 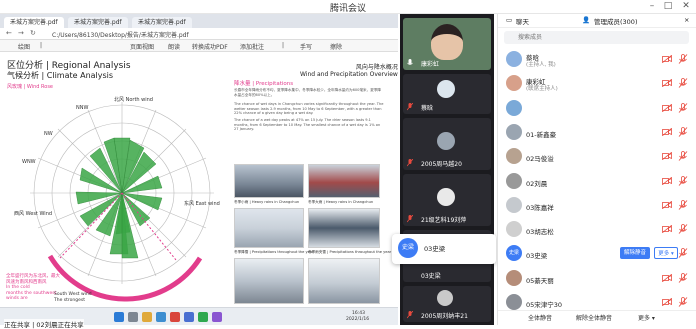 I want to click on edge-icon, so click(x=161, y=317).